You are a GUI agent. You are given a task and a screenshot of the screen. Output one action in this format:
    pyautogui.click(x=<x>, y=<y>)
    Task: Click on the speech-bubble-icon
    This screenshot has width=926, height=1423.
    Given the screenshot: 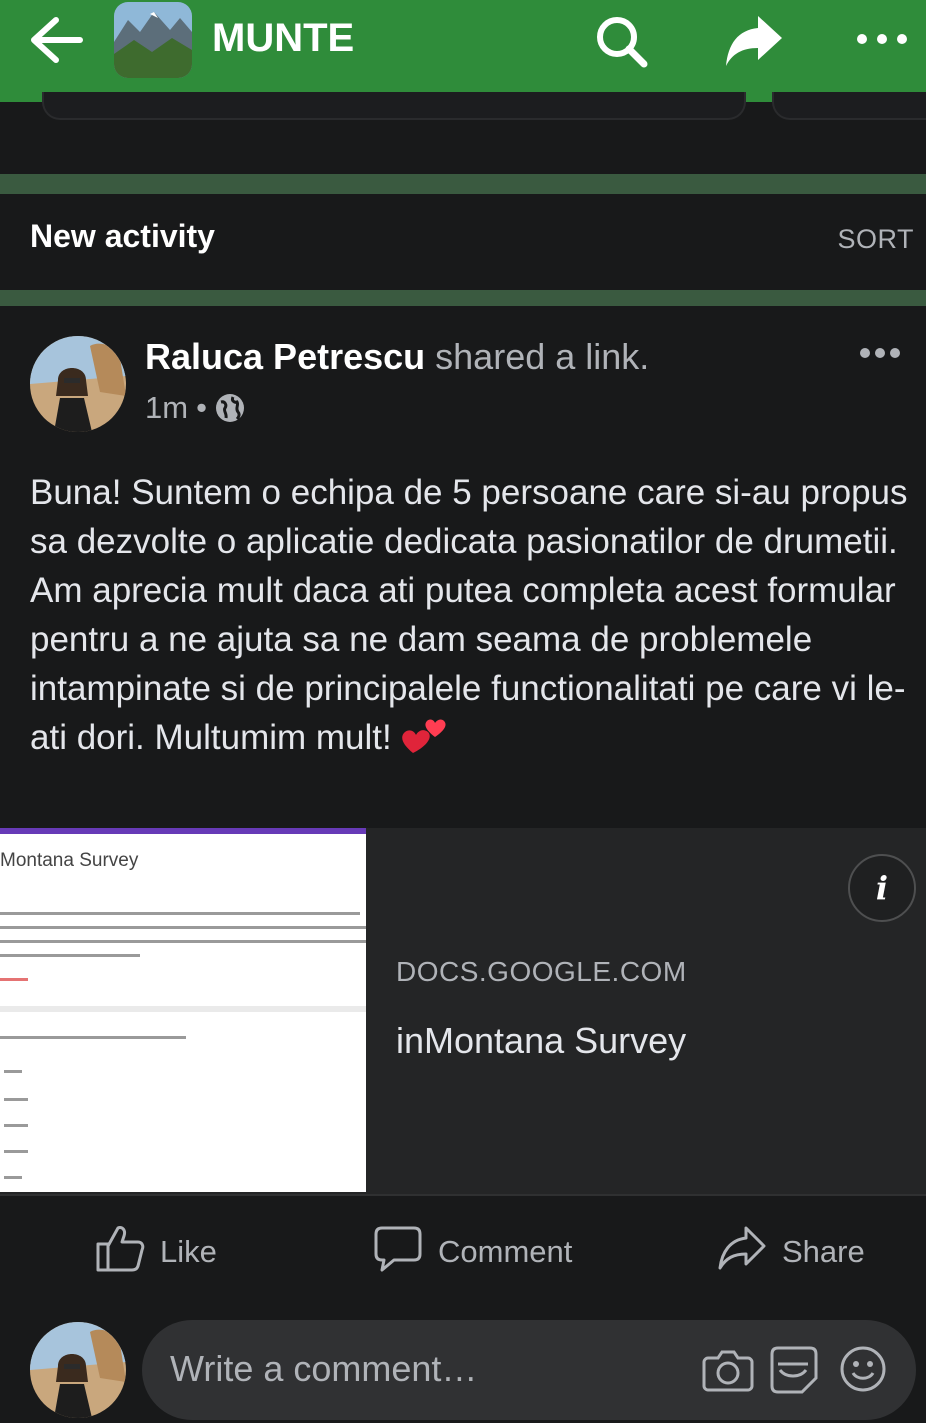 What is the action you would take?
    pyautogui.click(x=398, y=1252)
    